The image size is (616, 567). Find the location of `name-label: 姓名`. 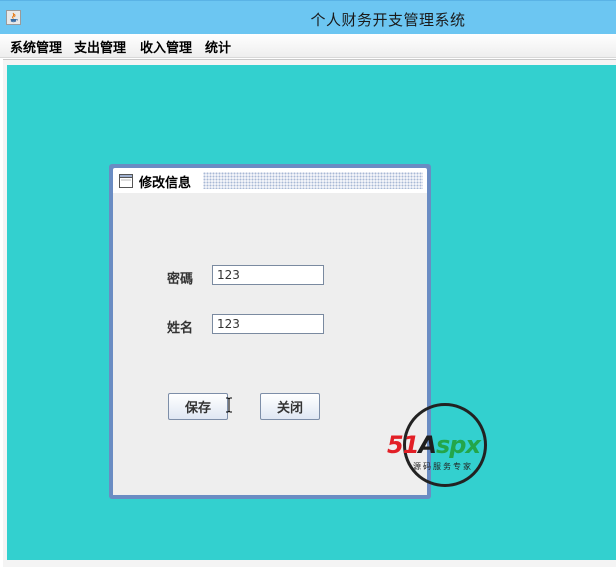

name-label: 姓名 is located at coordinates (180, 328).